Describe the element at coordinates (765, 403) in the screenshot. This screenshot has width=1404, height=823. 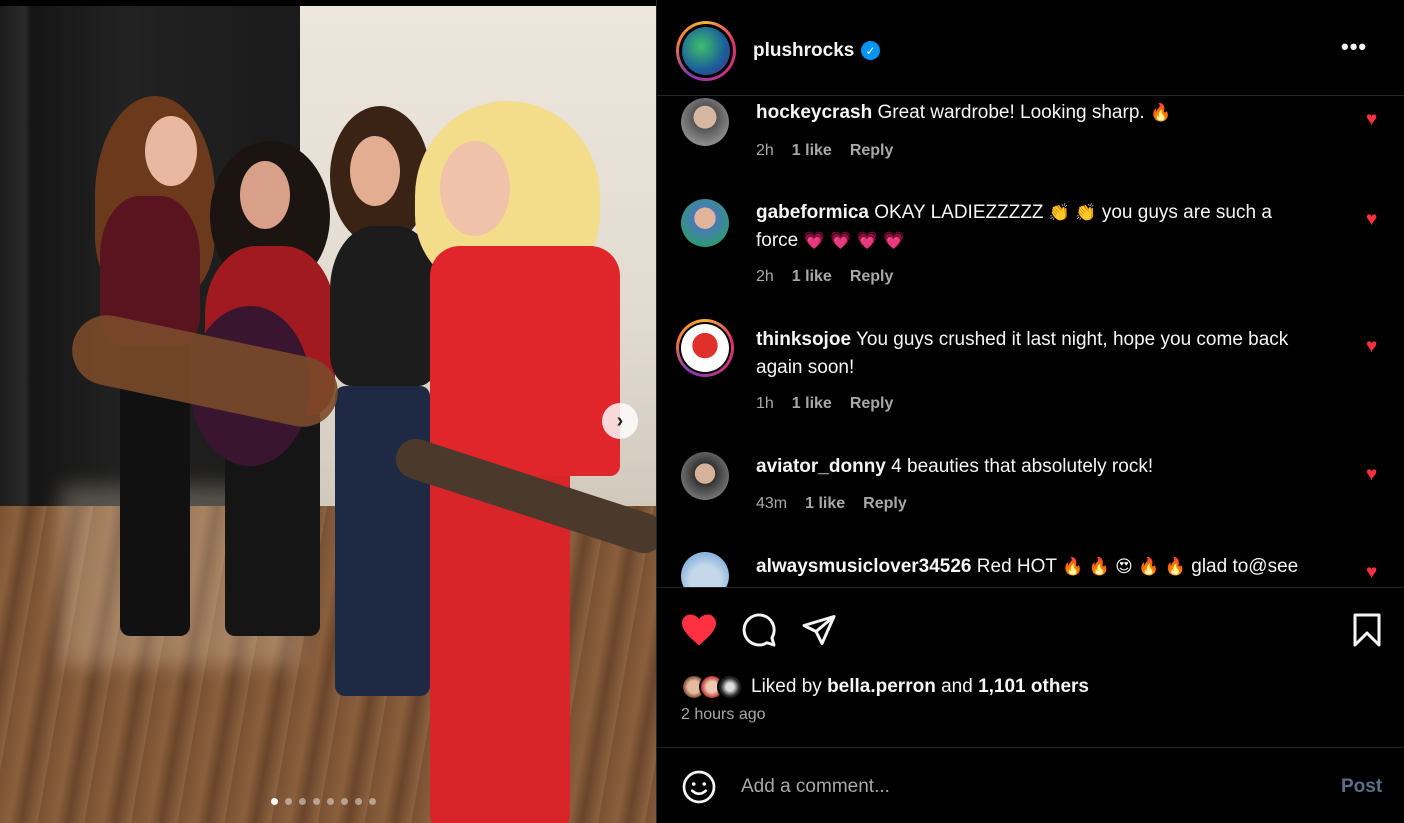
I see `comment-time: 1h` at that location.